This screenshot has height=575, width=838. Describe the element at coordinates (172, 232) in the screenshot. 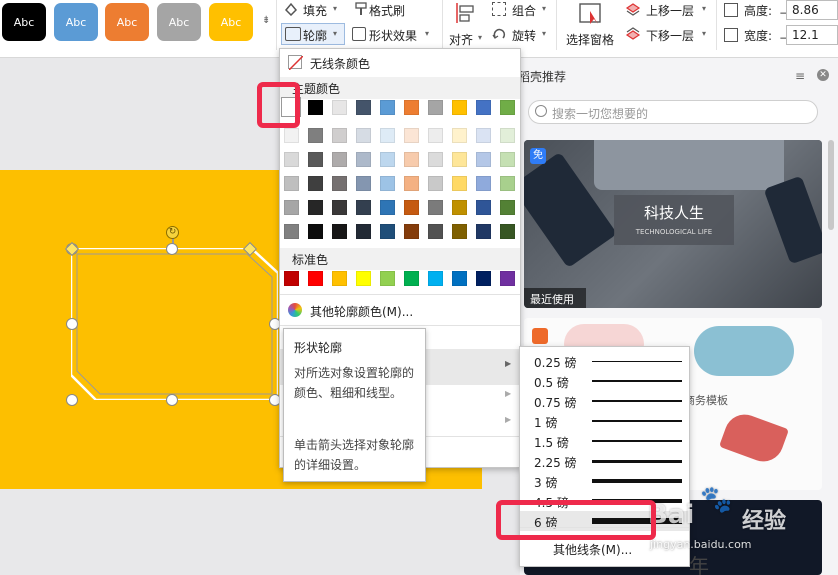

I see `rotate-handle-icon: ↻` at that location.